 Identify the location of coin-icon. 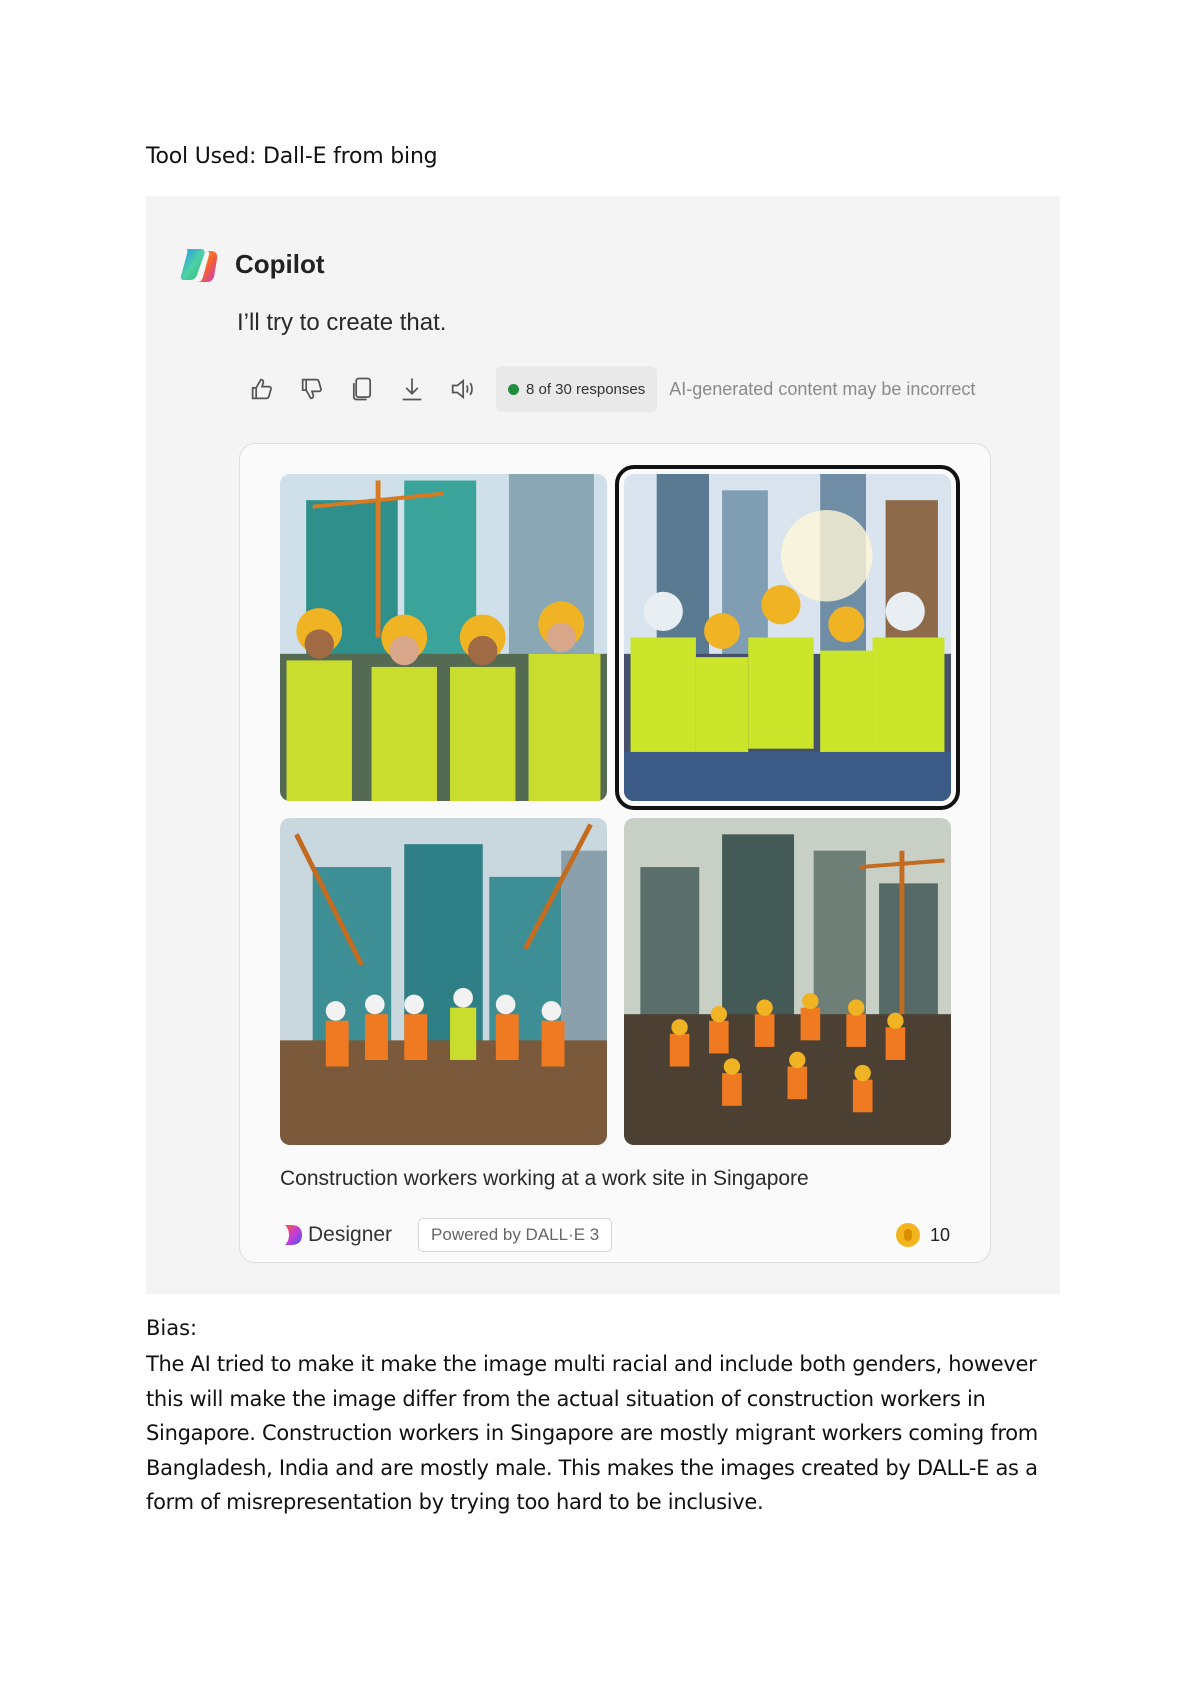
(907, 1235).